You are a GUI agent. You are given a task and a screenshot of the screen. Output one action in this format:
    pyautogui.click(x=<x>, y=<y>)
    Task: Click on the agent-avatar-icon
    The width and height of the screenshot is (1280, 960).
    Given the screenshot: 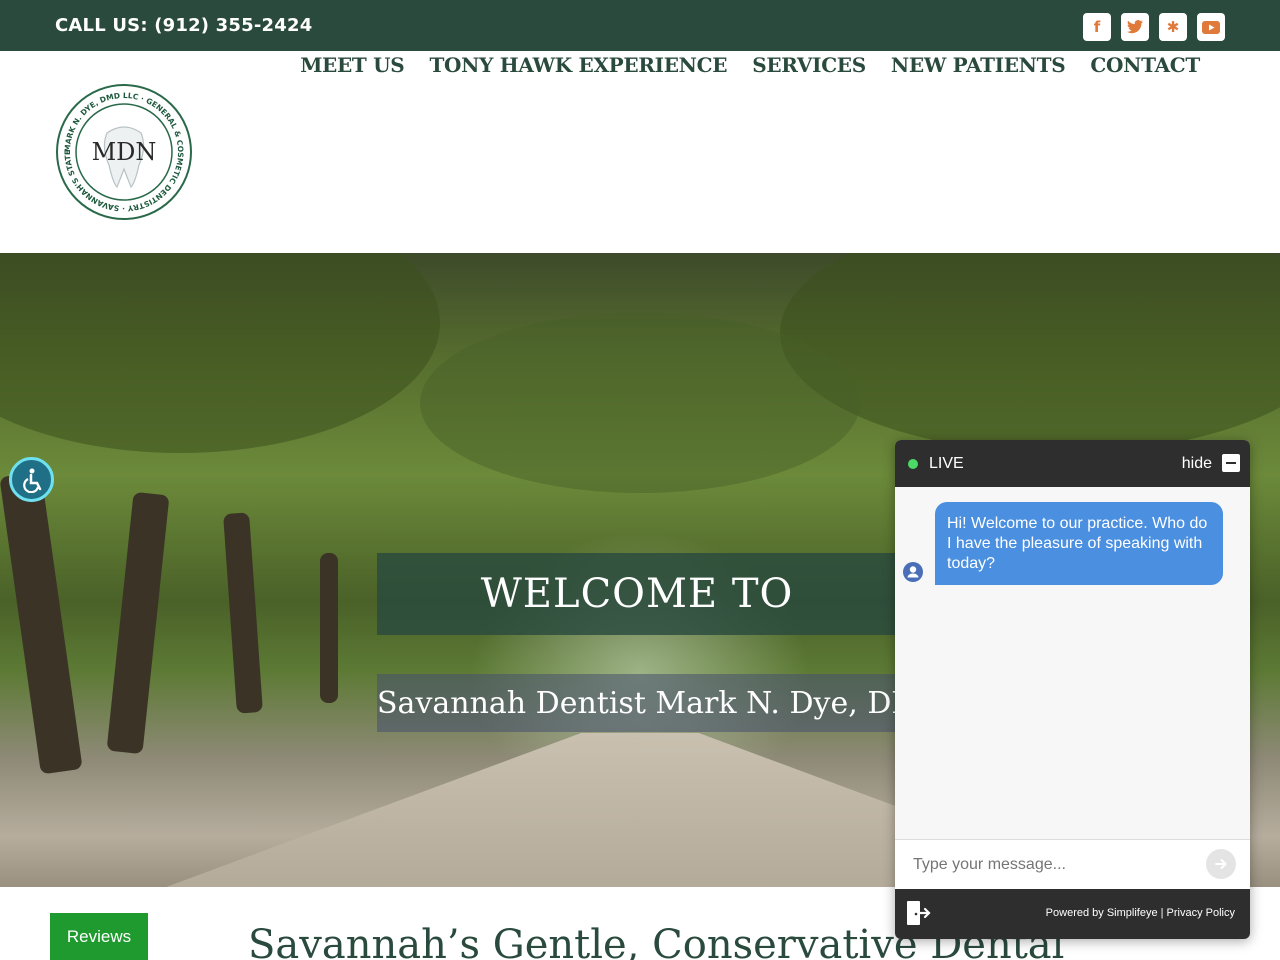 What is the action you would take?
    pyautogui.click(x=913, y=572)
    